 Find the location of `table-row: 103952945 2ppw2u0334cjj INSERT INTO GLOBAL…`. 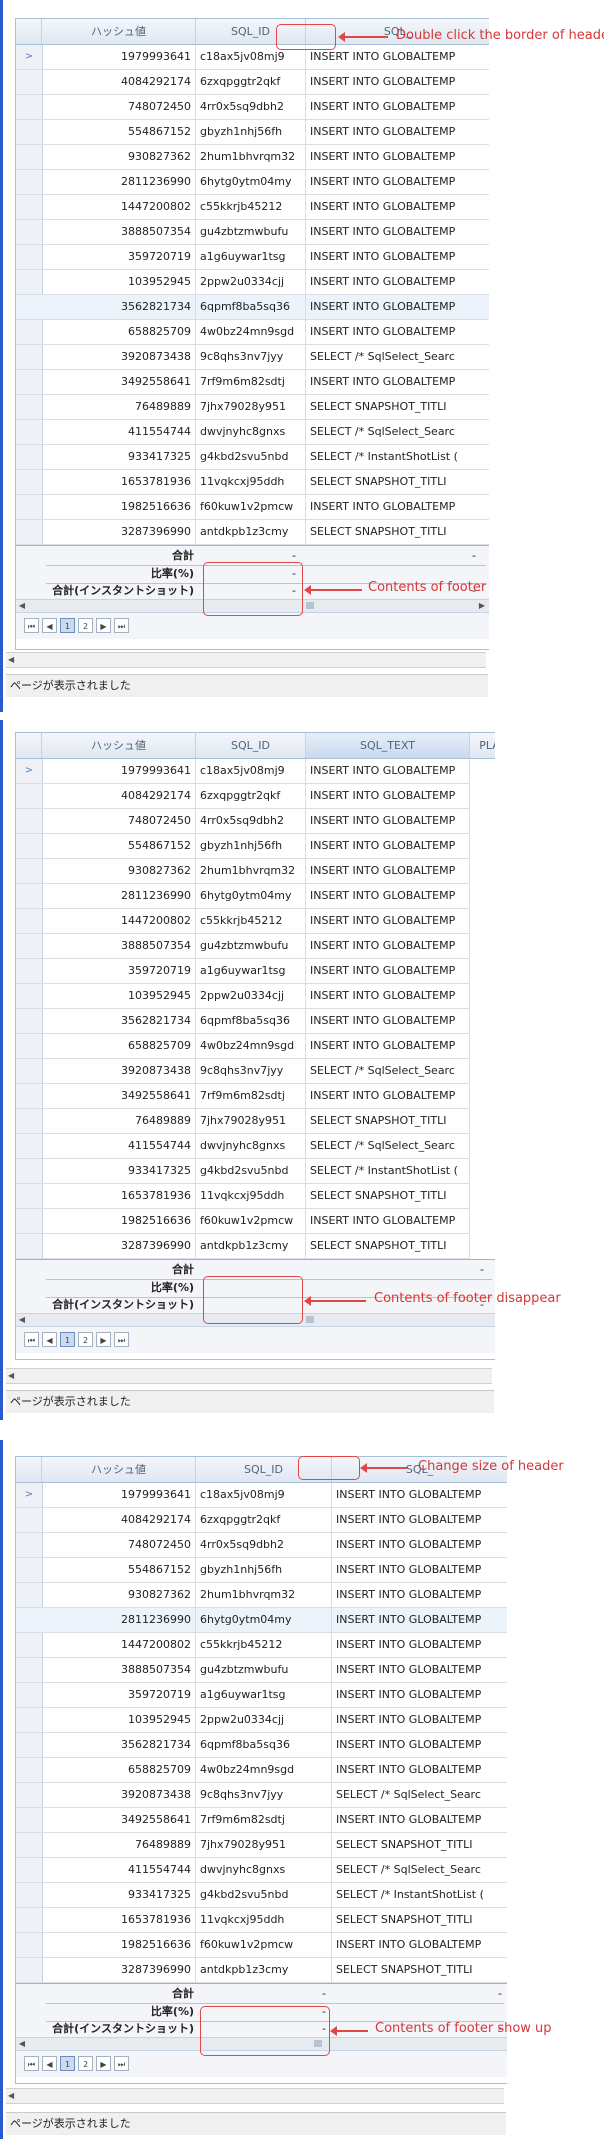

table-row: 103952945 2ppw2u0334cjj INSERT INTO GLOBAL… is located at coordinates (261, 1720).